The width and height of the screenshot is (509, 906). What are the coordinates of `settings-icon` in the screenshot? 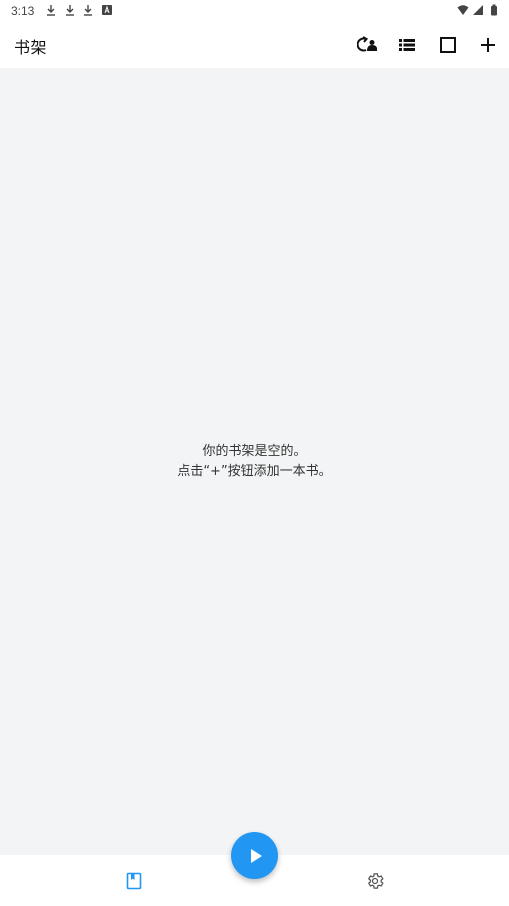 It's located at (375, 881).